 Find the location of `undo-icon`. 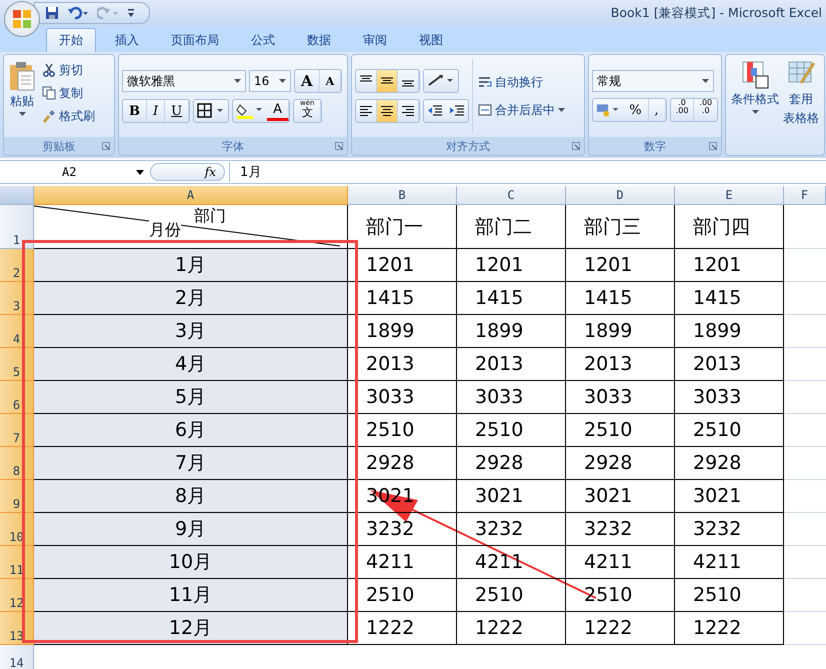

undo-icon is located at coordinates (78, 13).